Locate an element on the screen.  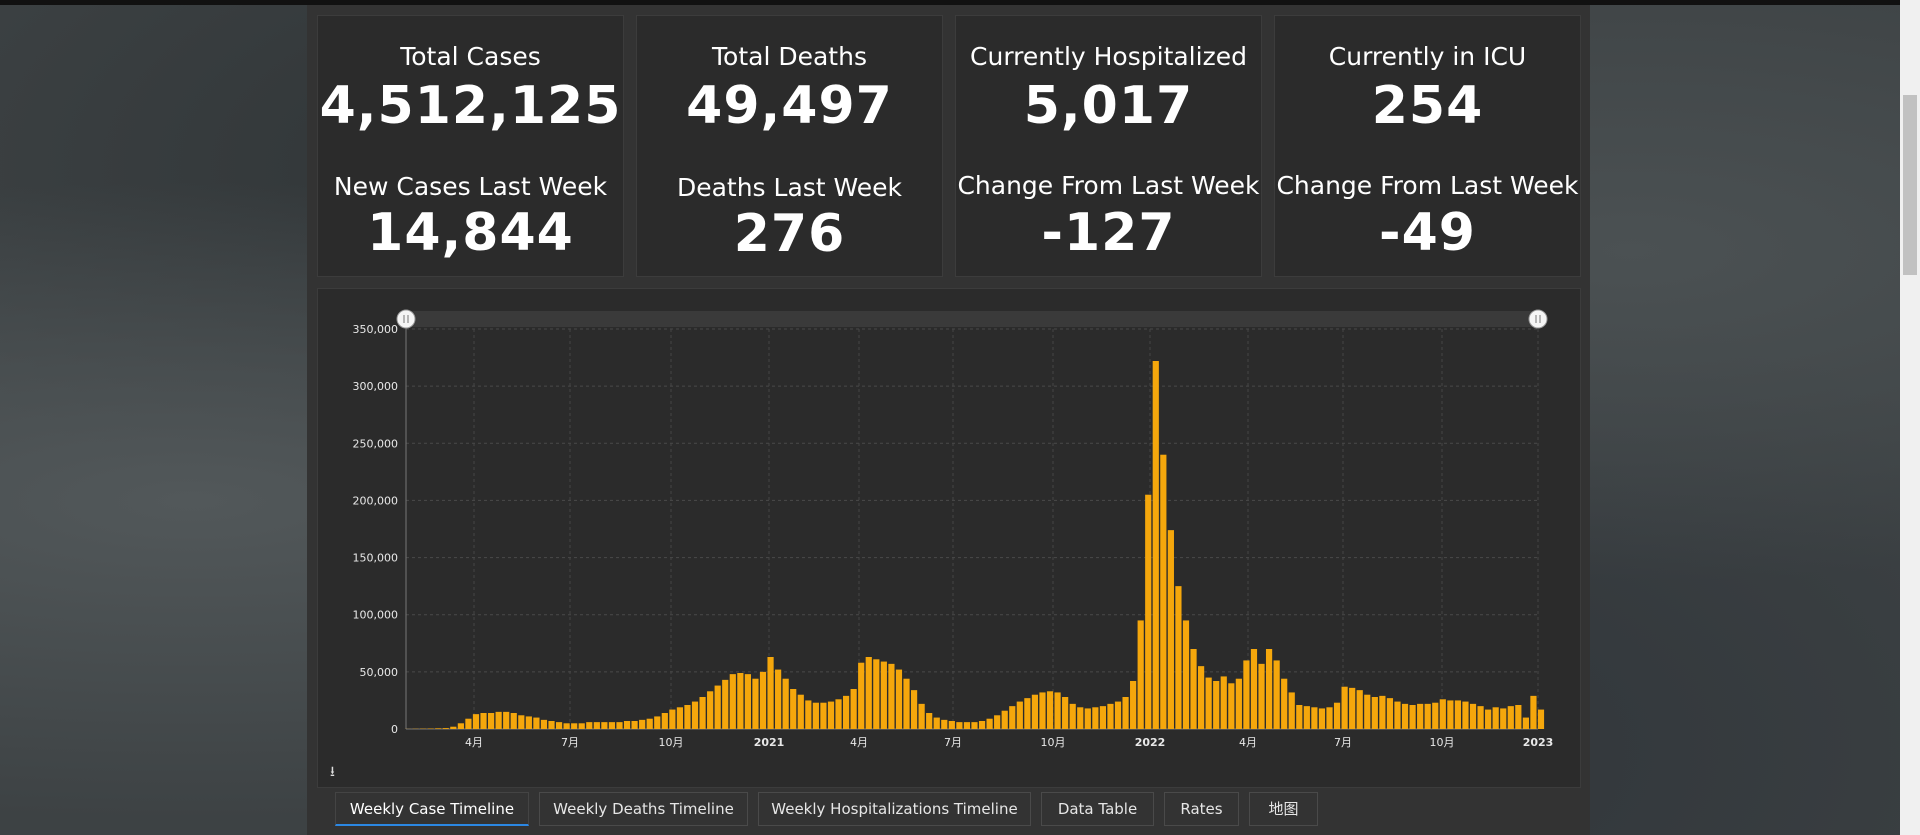
kpi-value-icu-change: -49 is located at coordinates (1427, 233).